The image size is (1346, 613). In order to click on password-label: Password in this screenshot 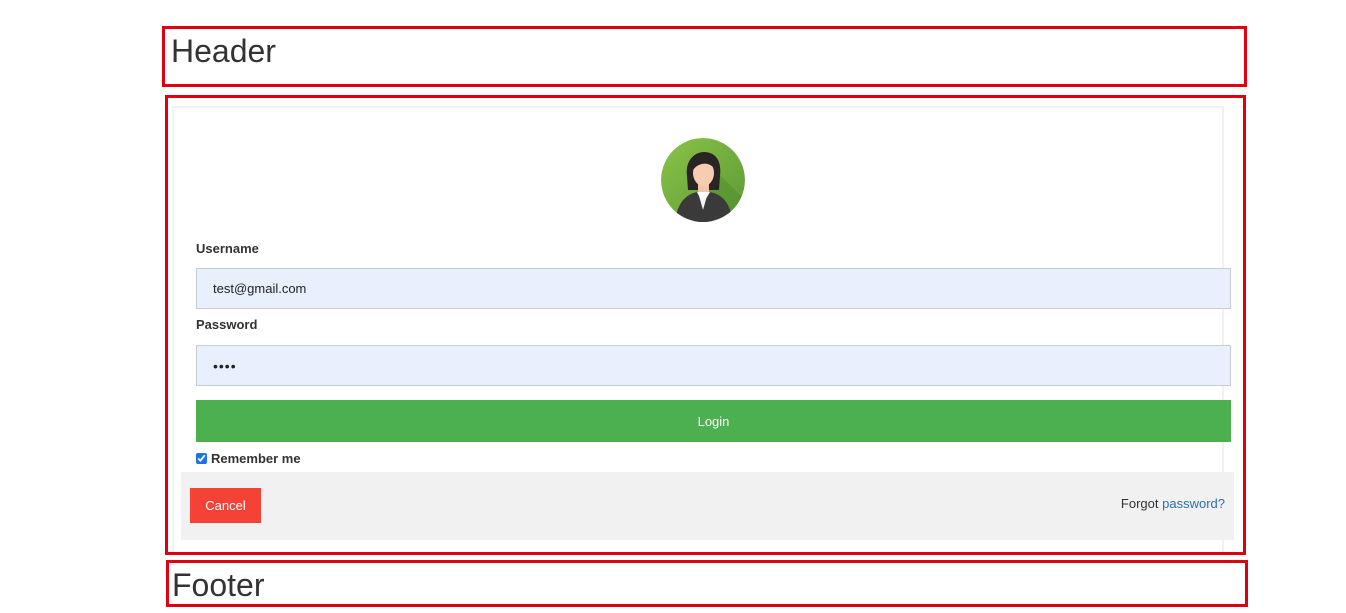, I will do `click(227, 324)`.